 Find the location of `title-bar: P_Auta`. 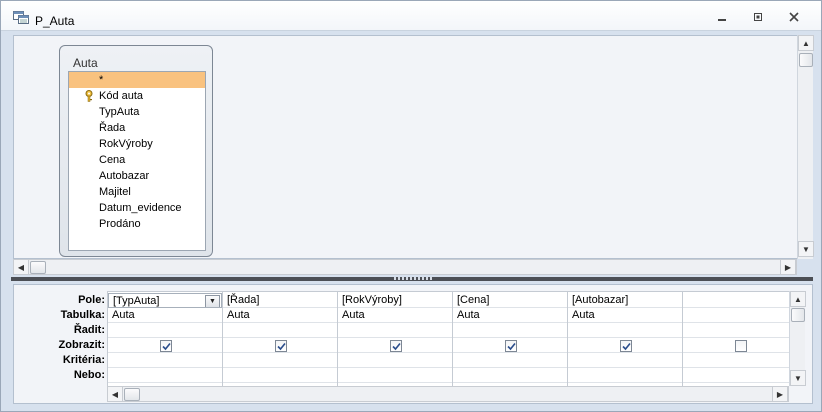

title-bar: P_Auta is located at coordinates (411, 16).